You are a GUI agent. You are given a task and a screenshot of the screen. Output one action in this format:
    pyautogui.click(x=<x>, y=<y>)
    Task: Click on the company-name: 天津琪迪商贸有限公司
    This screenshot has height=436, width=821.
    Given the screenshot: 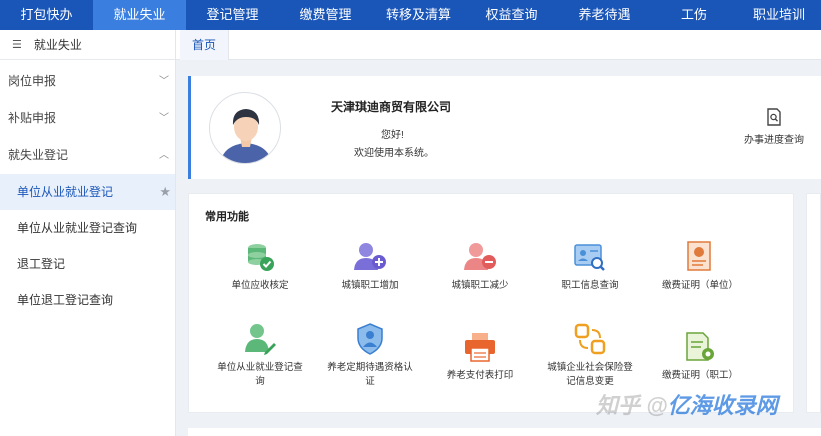 What is the action you would take?
    pyautogui.click(x=391, y=107)
    